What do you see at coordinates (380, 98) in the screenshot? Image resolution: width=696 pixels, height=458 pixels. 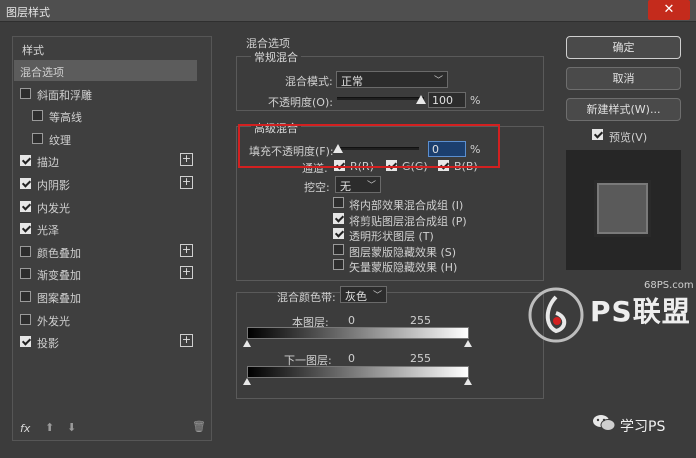 I see `opacity-slider-track` at bounding box center [380, 98].